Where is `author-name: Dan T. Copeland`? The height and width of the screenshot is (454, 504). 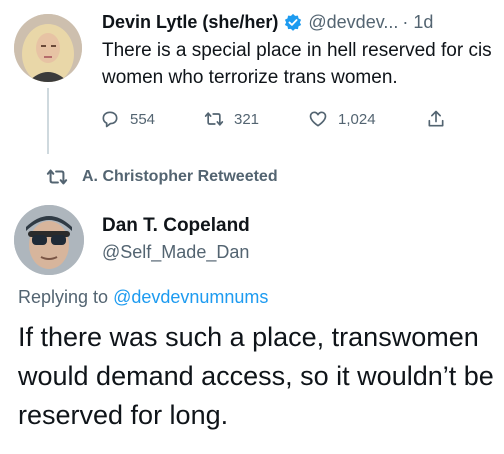 author-name: Dan T. Copeland is located at coordinates (176, 226).